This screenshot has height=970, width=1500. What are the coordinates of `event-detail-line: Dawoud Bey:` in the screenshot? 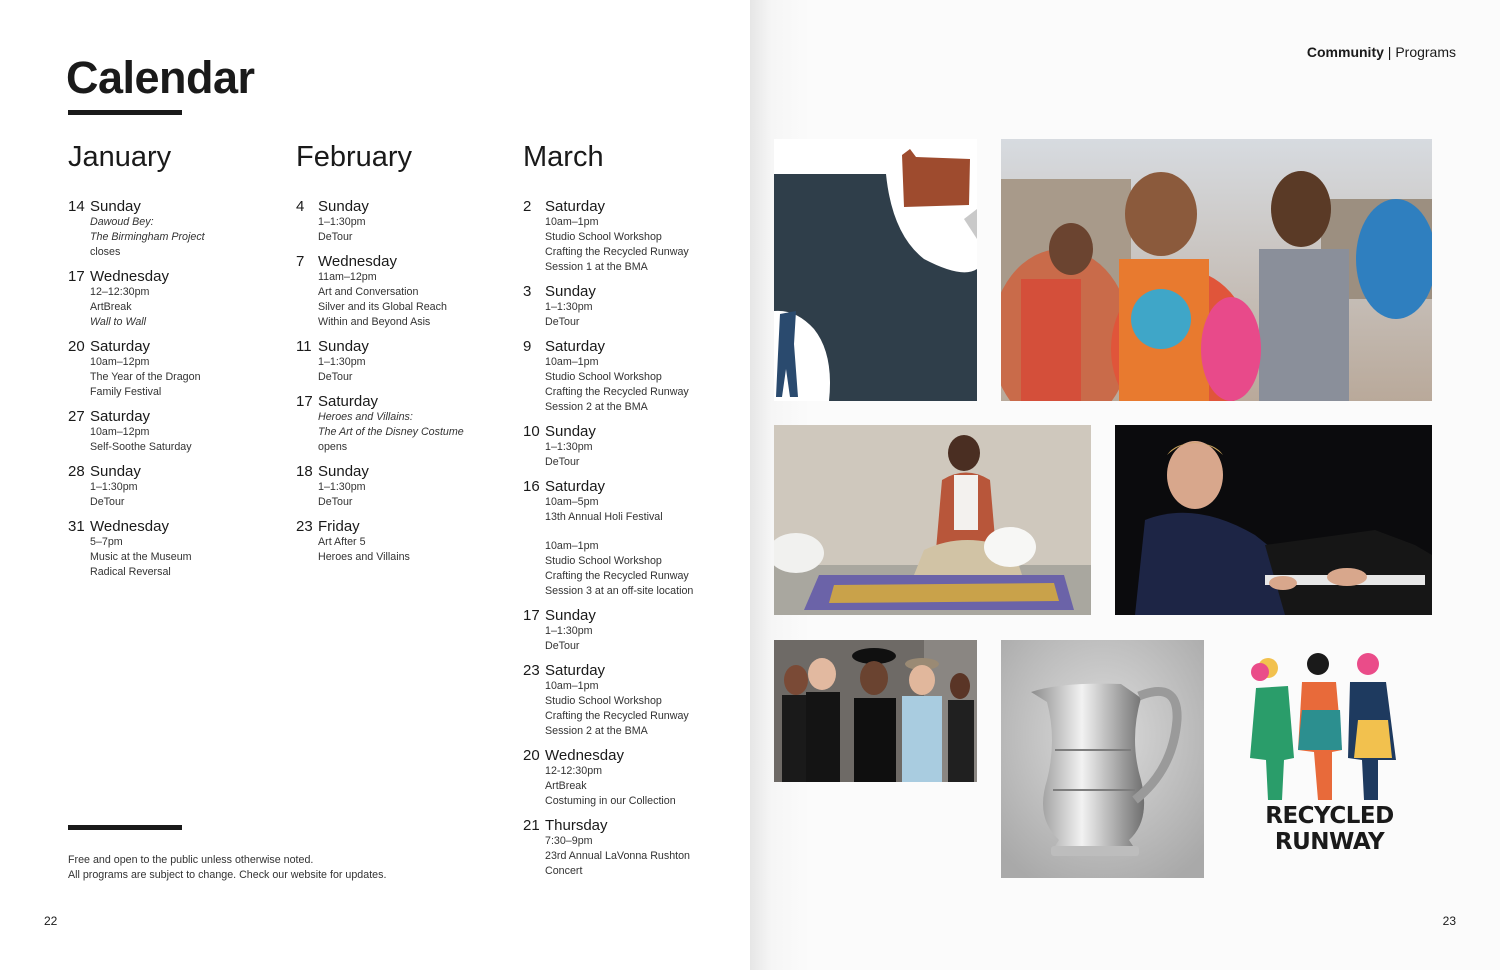 It's located at (122, 222).